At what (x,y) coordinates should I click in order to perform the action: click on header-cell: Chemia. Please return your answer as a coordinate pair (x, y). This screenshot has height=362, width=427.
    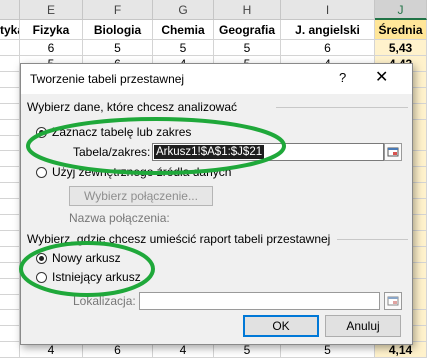
    Looking at the image, I should click on (183, 30).